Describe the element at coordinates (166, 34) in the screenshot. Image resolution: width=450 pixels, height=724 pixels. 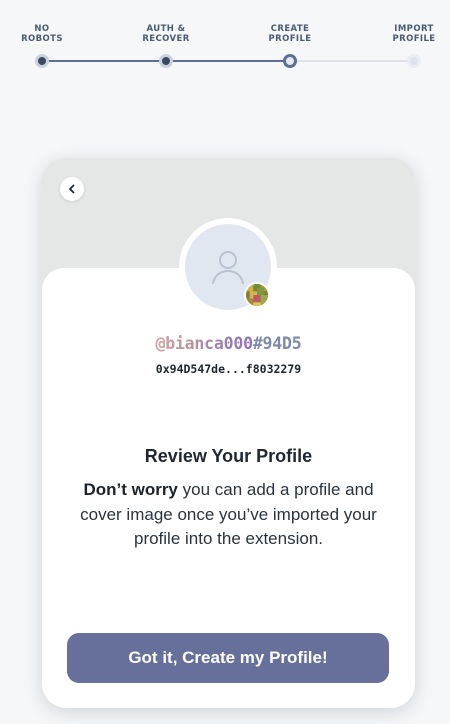
I see `step-label-auth-recover: AUTH & RECOVER` at that location.